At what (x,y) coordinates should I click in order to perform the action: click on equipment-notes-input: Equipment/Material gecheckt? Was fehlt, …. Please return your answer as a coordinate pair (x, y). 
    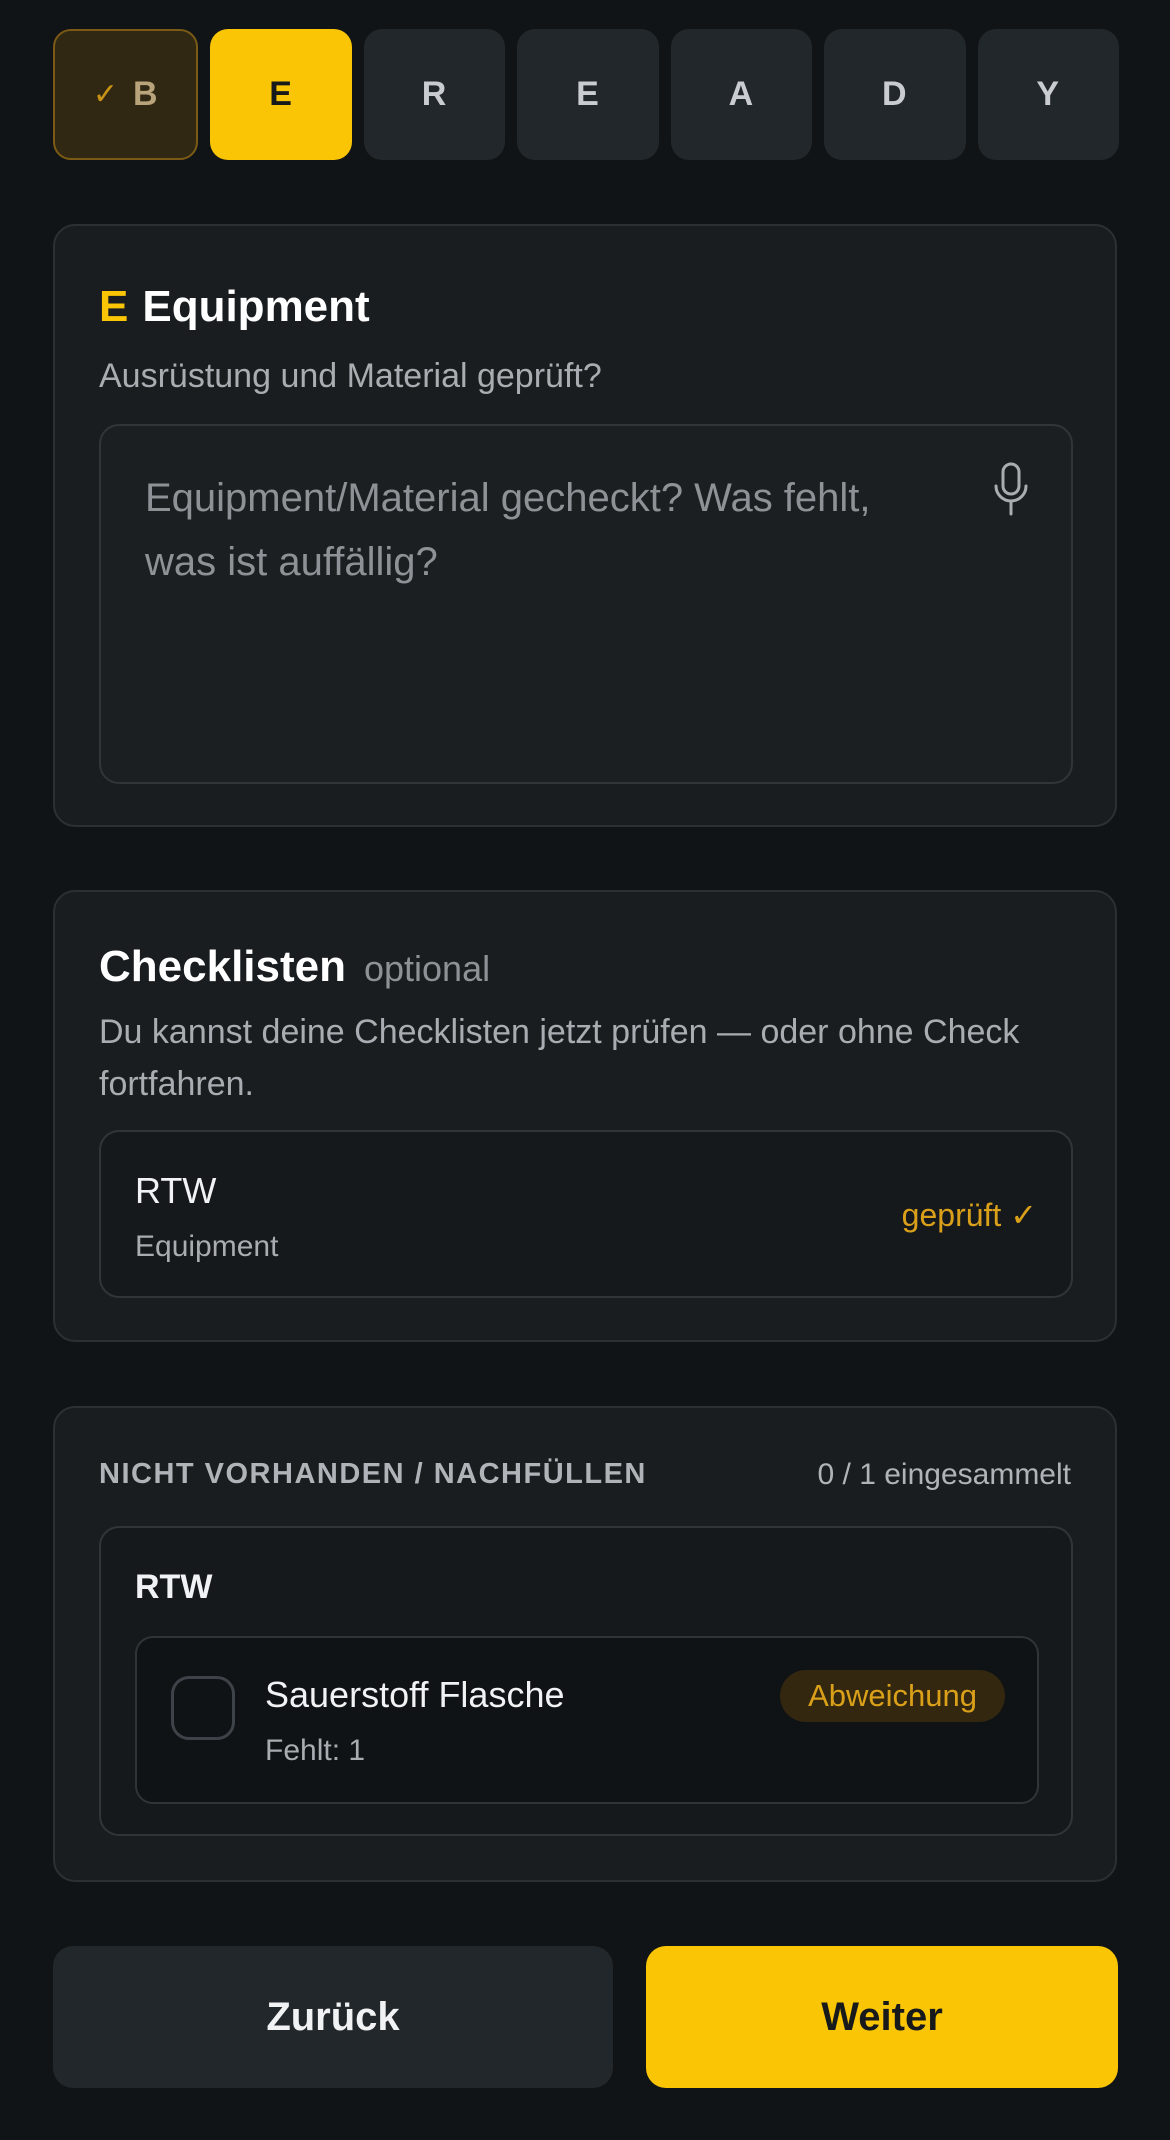
    Looking at the image, I should click on (586, 604).